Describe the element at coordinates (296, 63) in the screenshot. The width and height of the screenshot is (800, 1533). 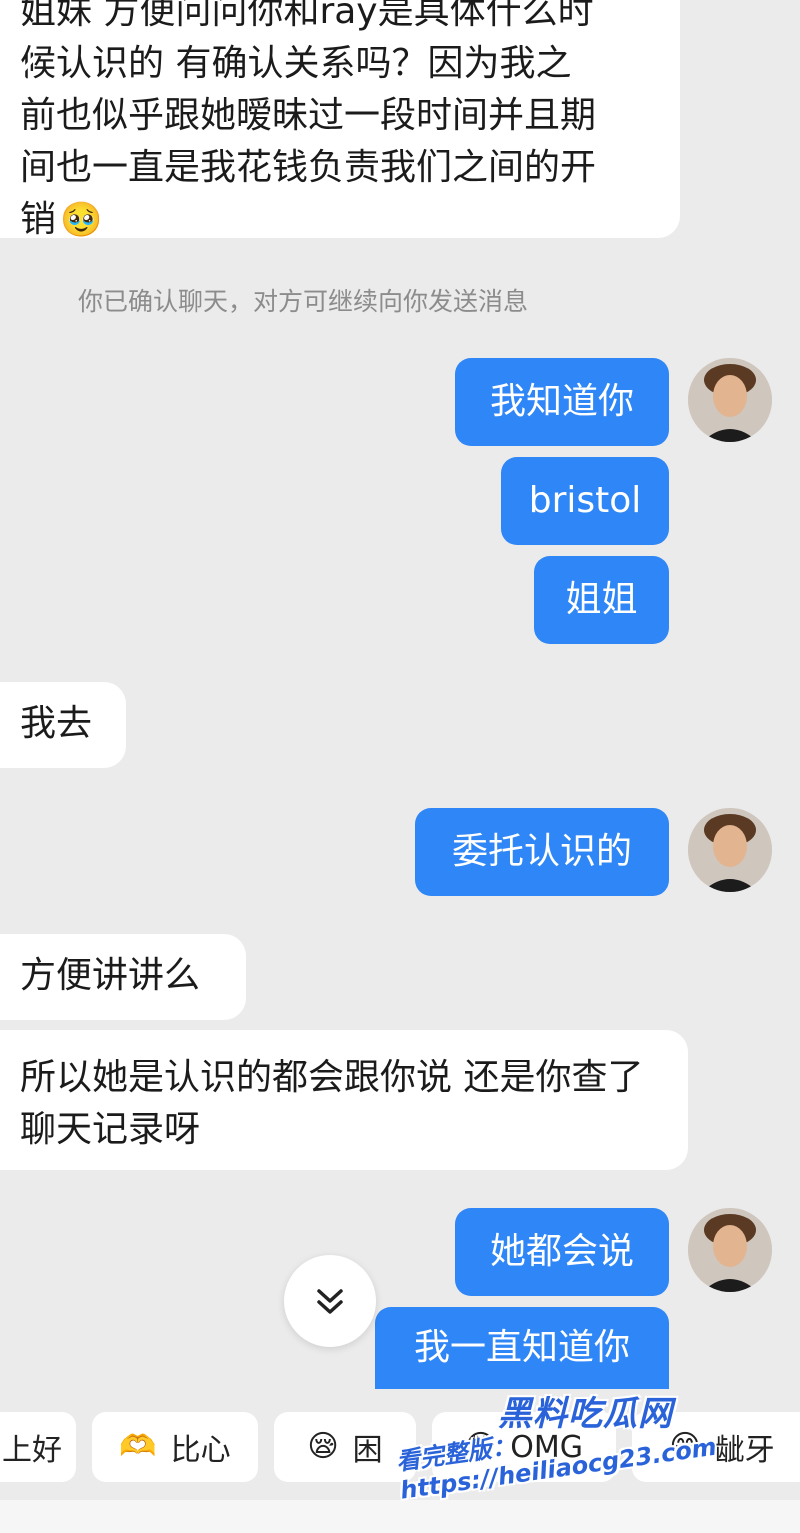
I see `message-line: 候认识的 有确认关系吗？因为我之` at that location.